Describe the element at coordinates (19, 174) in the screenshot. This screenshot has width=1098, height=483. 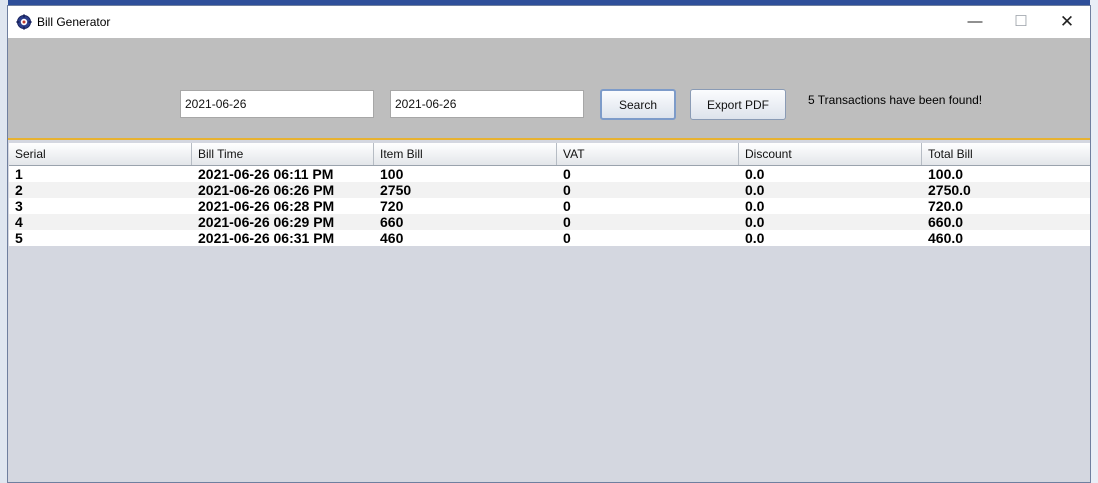
I see `cell-serial: 1` at that location.